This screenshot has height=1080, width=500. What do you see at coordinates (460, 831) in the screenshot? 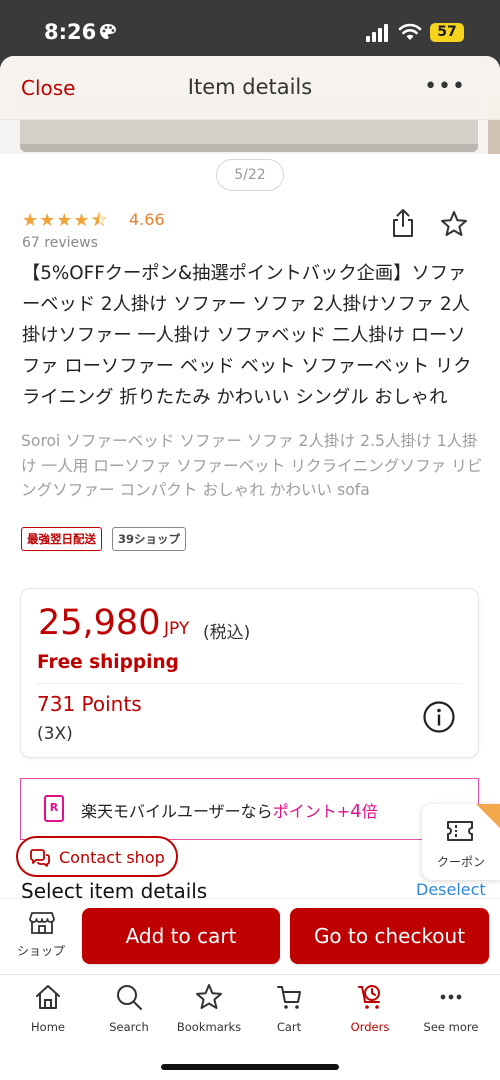
I see `coupon-ticket-icon` at bounding box center [460, 831].